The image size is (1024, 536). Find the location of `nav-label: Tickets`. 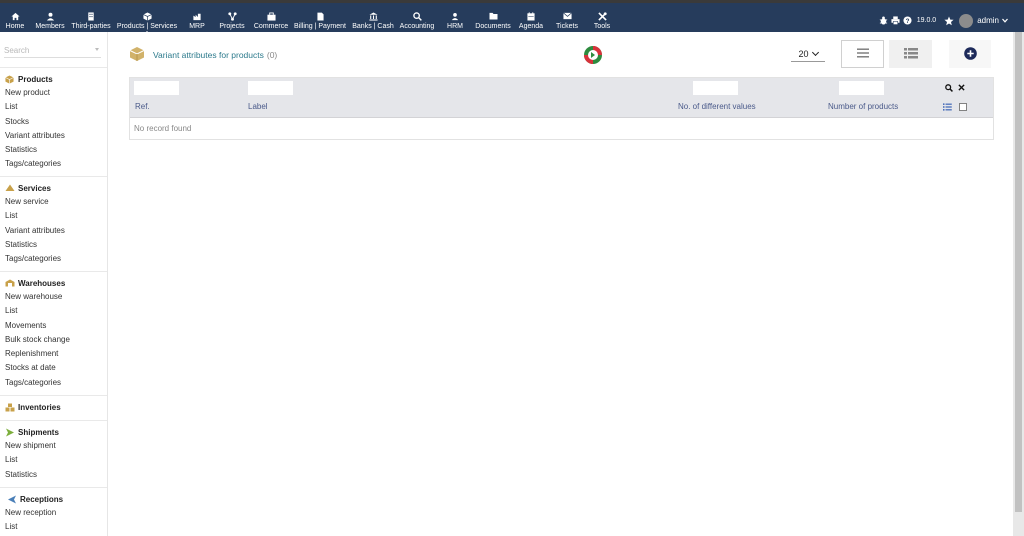

nav-label: Tickets is located at coordinates (567, 26).